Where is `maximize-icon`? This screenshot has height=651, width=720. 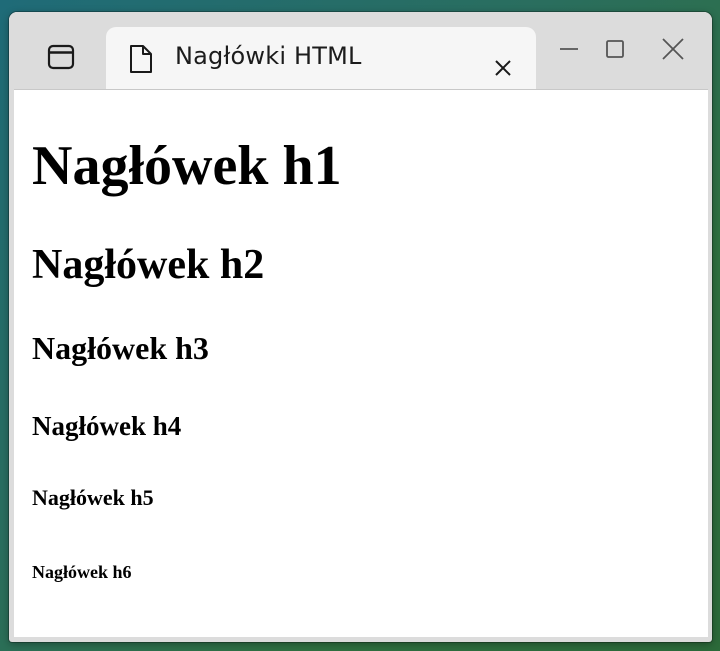 maximize-icon is located at coordinates (615, 49).